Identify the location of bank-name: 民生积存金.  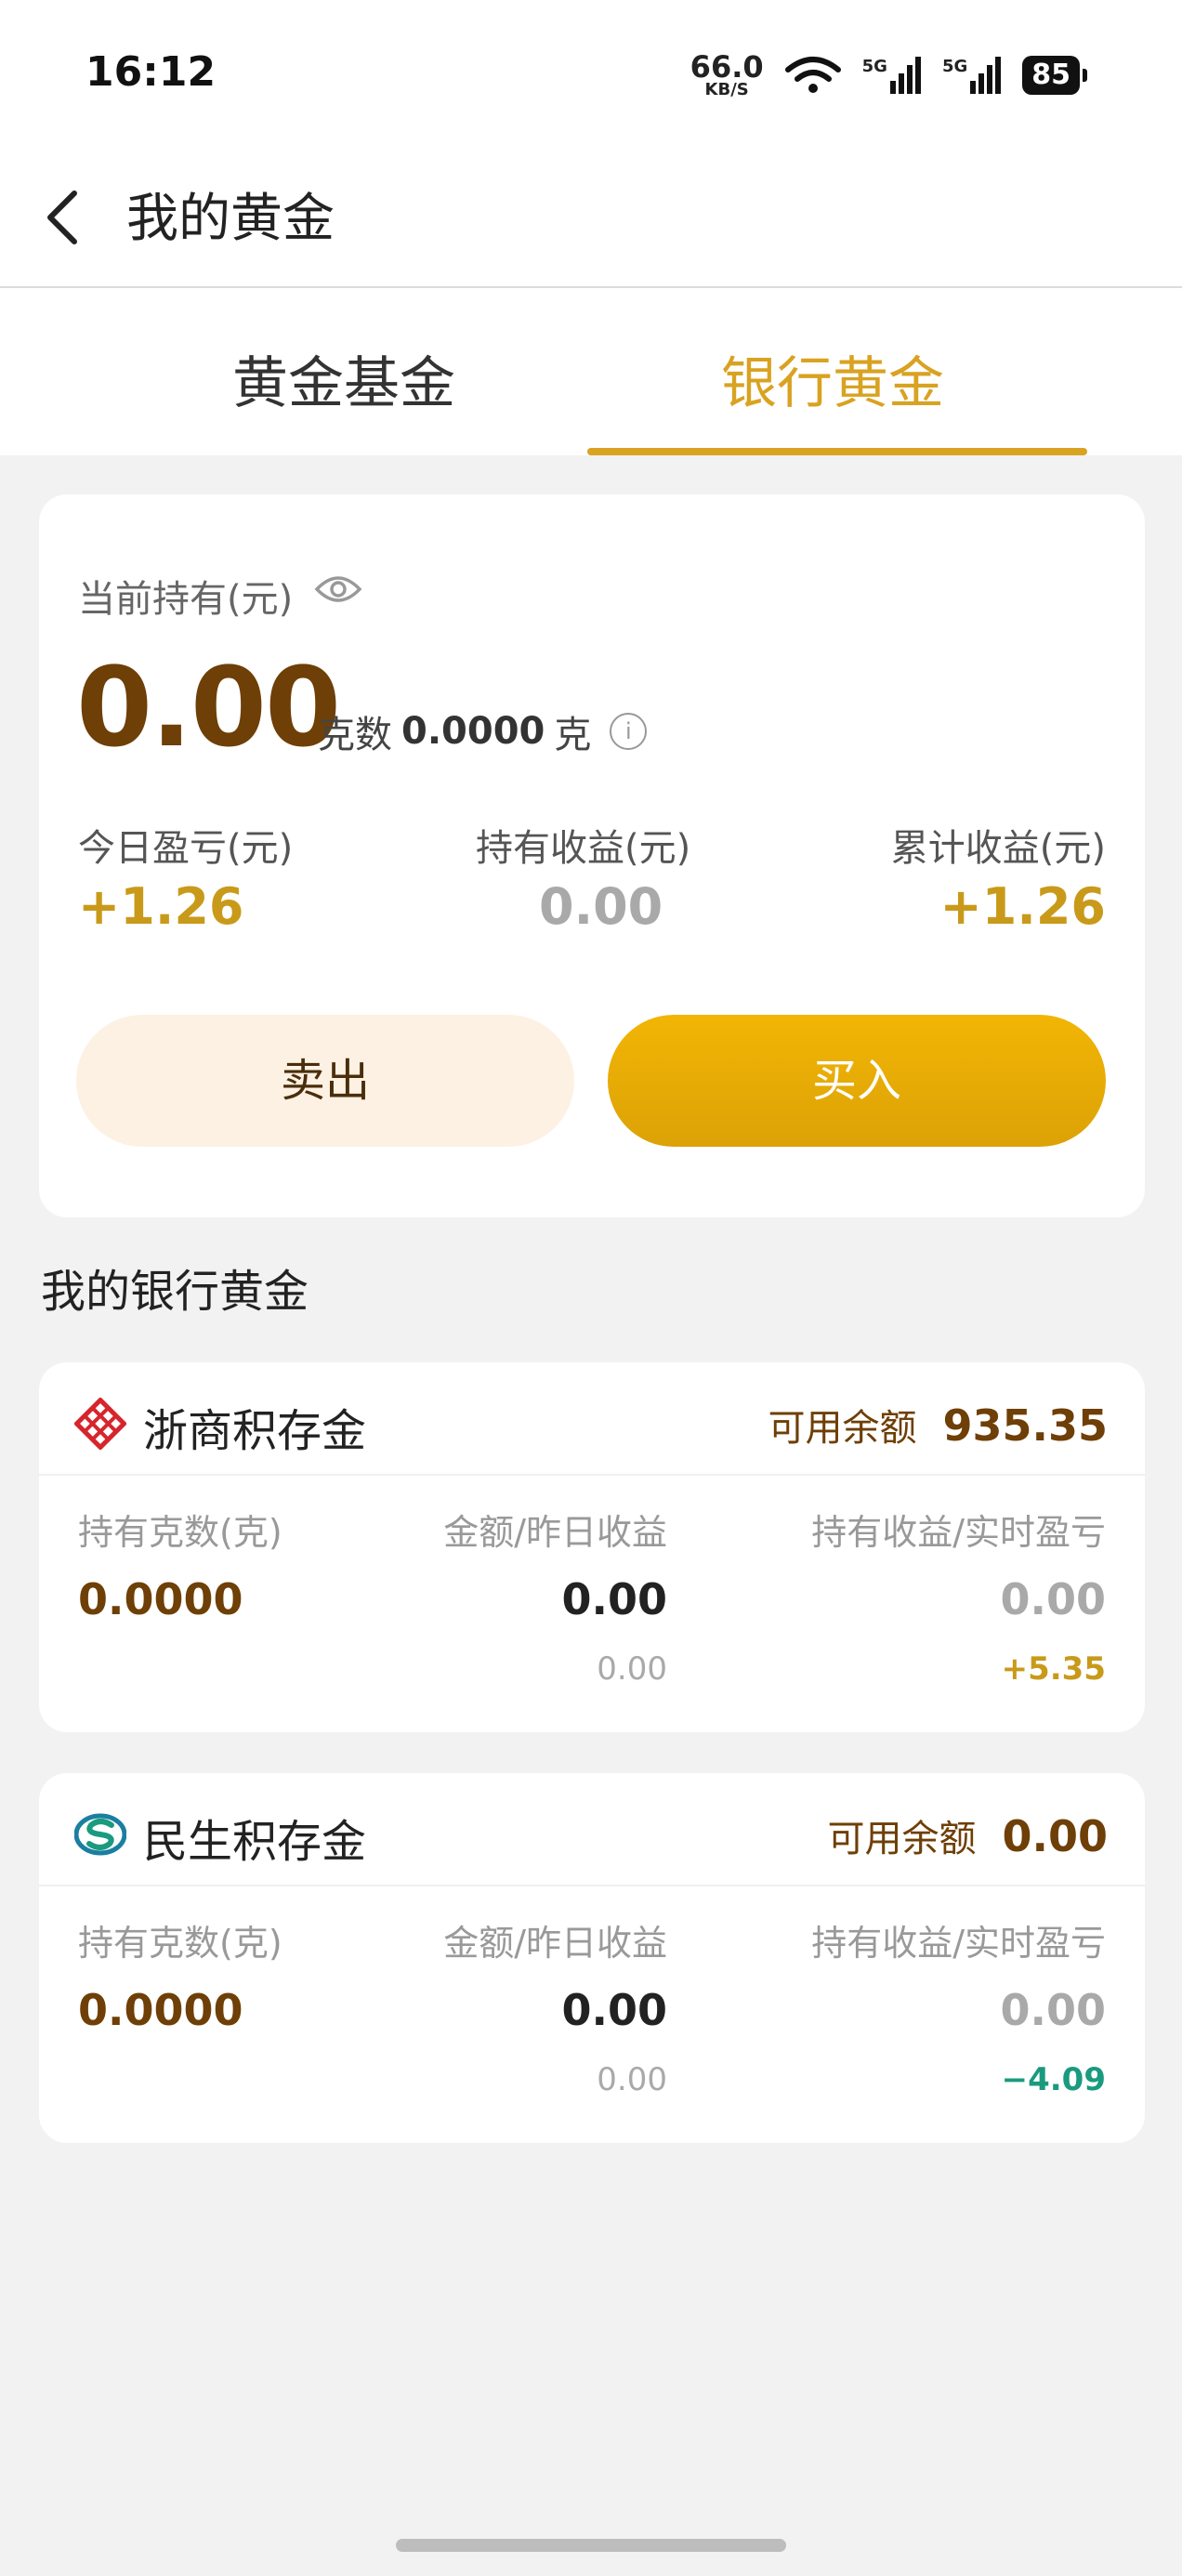
(255, 1842).